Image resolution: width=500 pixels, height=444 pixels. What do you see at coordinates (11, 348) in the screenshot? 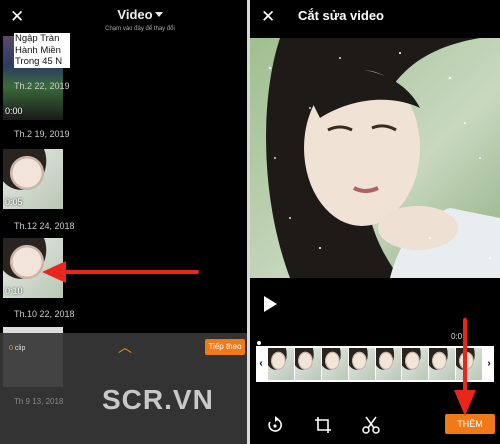
I see `clip-count-number: 0` at bounding box center [11, 348].